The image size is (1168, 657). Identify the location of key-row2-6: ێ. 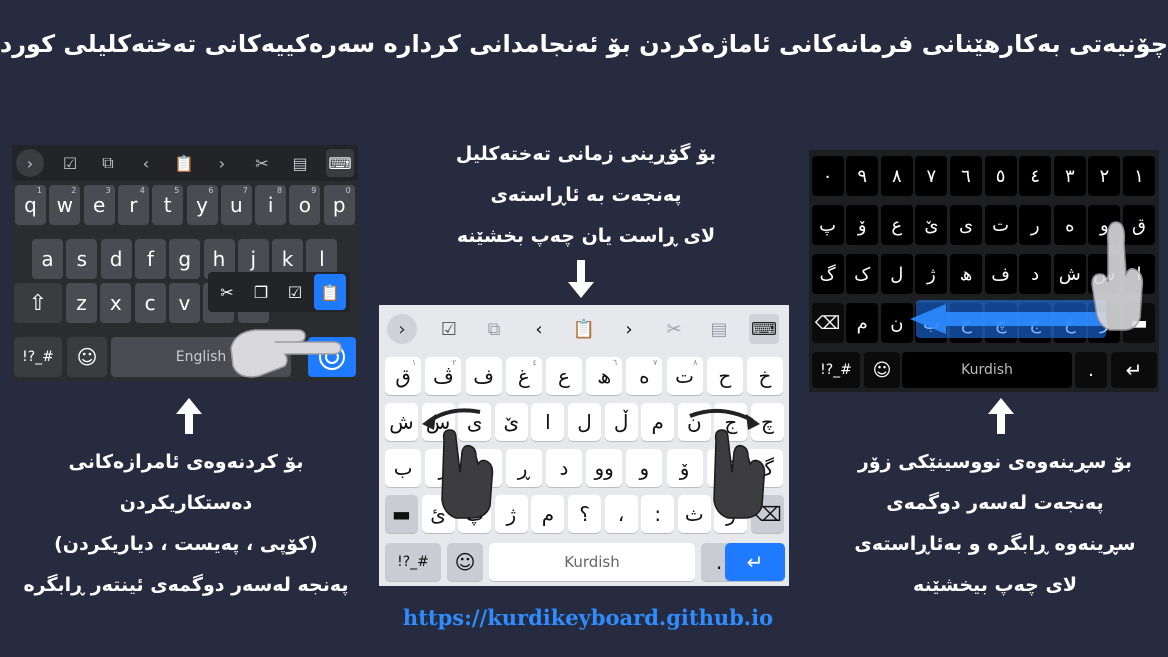
(931, 225).